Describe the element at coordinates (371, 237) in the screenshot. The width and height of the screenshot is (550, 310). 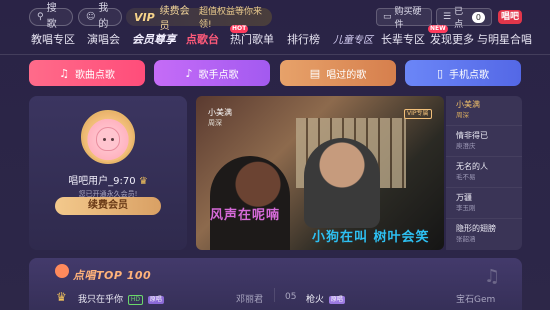
I see `lyric-line-2: 小狗在叫 树叶会笑` at that location.